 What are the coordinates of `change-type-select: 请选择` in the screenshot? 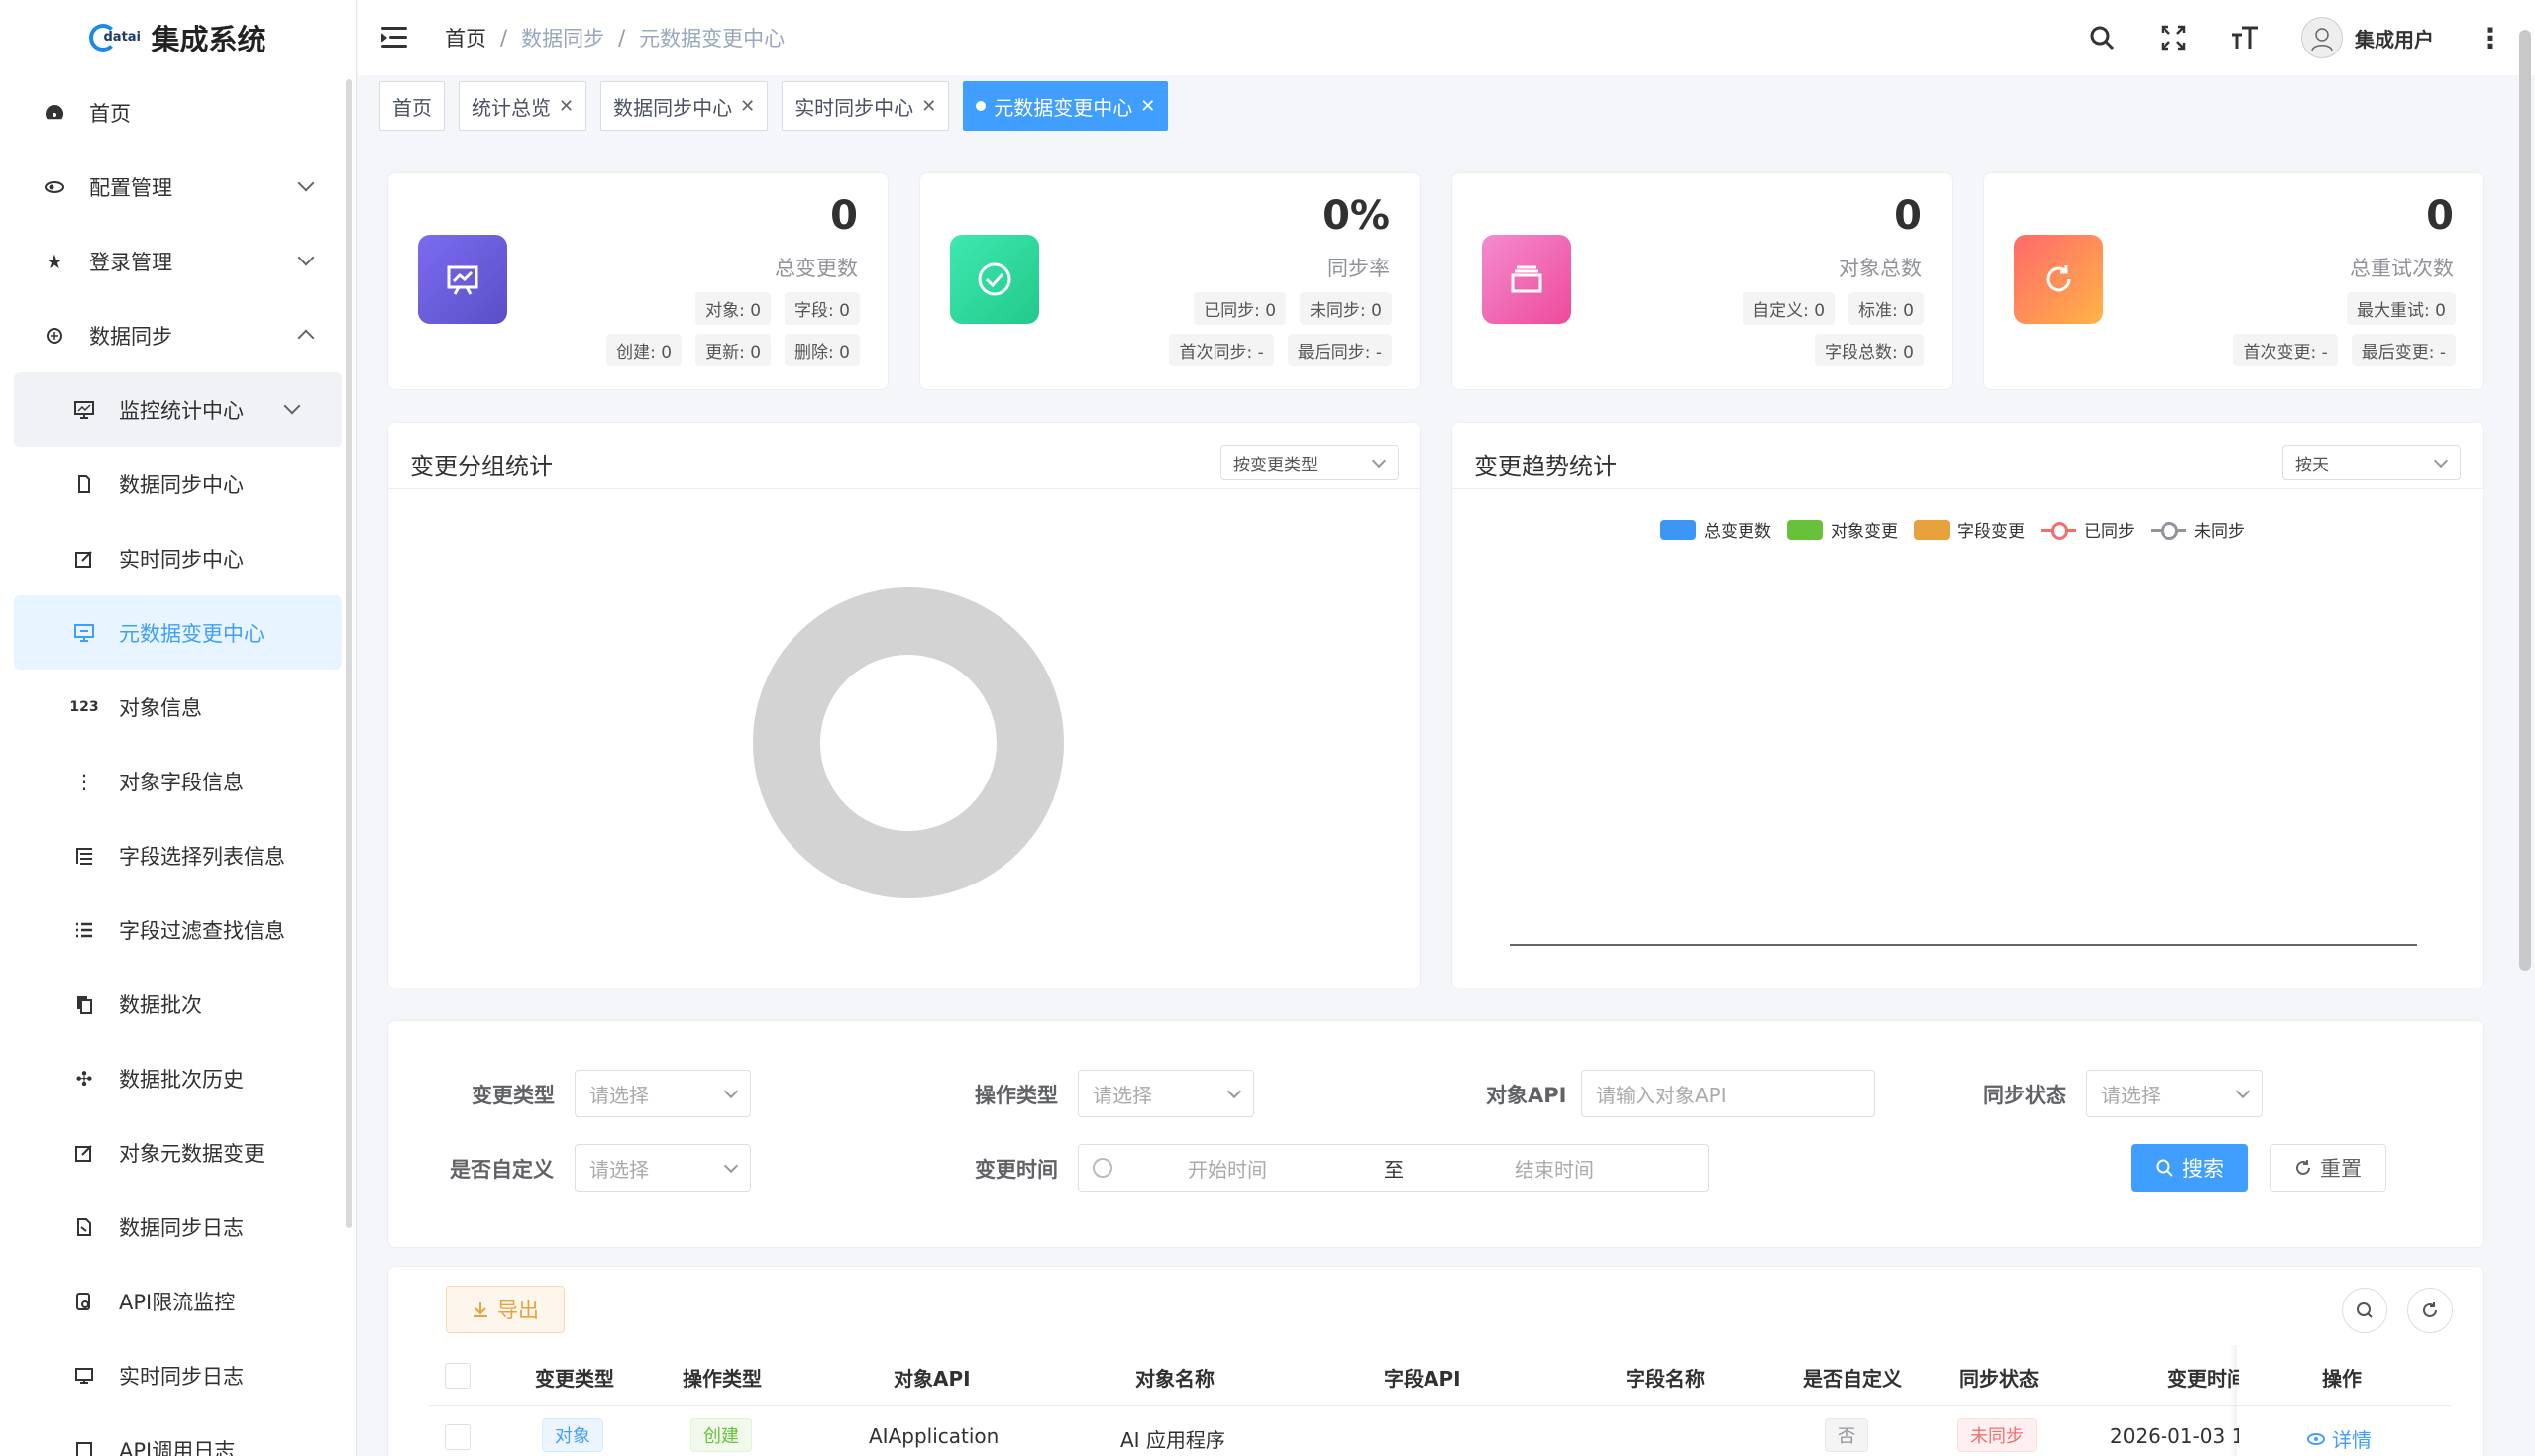 It's located at (663, 1093).